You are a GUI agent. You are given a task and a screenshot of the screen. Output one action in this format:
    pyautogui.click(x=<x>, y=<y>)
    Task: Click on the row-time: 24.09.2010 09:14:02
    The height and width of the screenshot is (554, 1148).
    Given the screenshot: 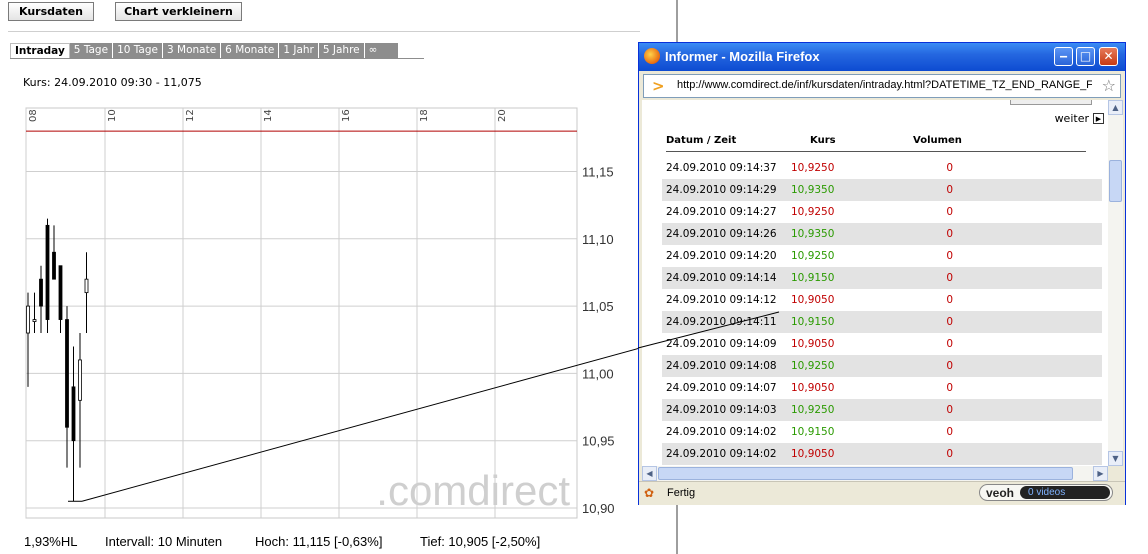 What is the action you would take?
    pyautogui.click(x=721, y=432)
    